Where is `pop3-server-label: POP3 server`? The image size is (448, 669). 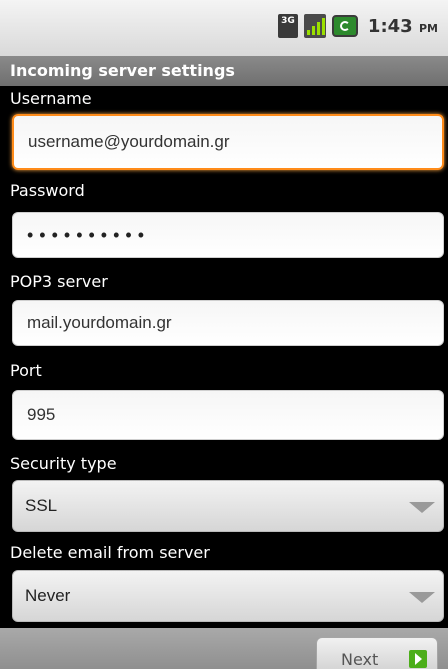
pop3-server-label: POP3 server is located at coordinates (59, 281).